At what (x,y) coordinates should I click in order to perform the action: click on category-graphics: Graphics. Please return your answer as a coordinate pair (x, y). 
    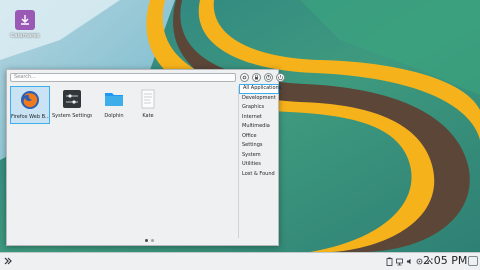
    Looking at the image, I should click on (259, 108).